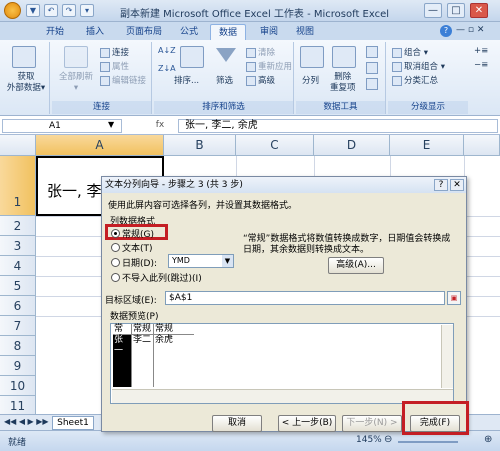 The width and height of the screenshot is (500, 451). What do you see at coordinates (227, 261) in the screenshot?
I see `date-format-dropdown-icon: ▼` at bounding box center [227, 261].